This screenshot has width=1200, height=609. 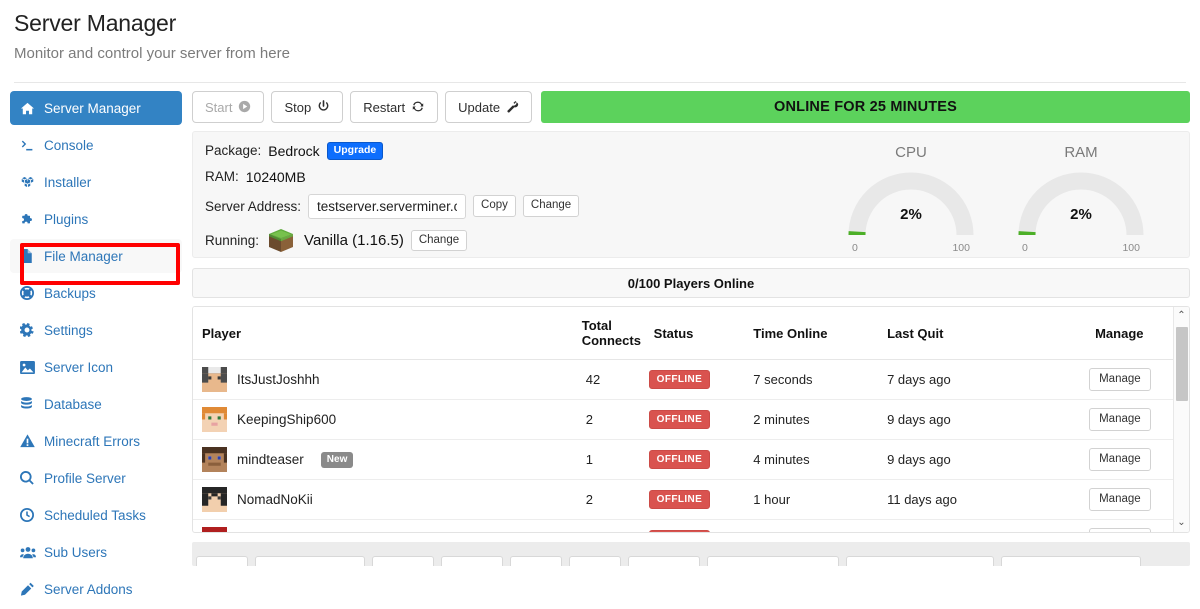 I want to click on sidebar-item-scheduled-tasks: Scheduled Tasks, so click(x=96, y=515).